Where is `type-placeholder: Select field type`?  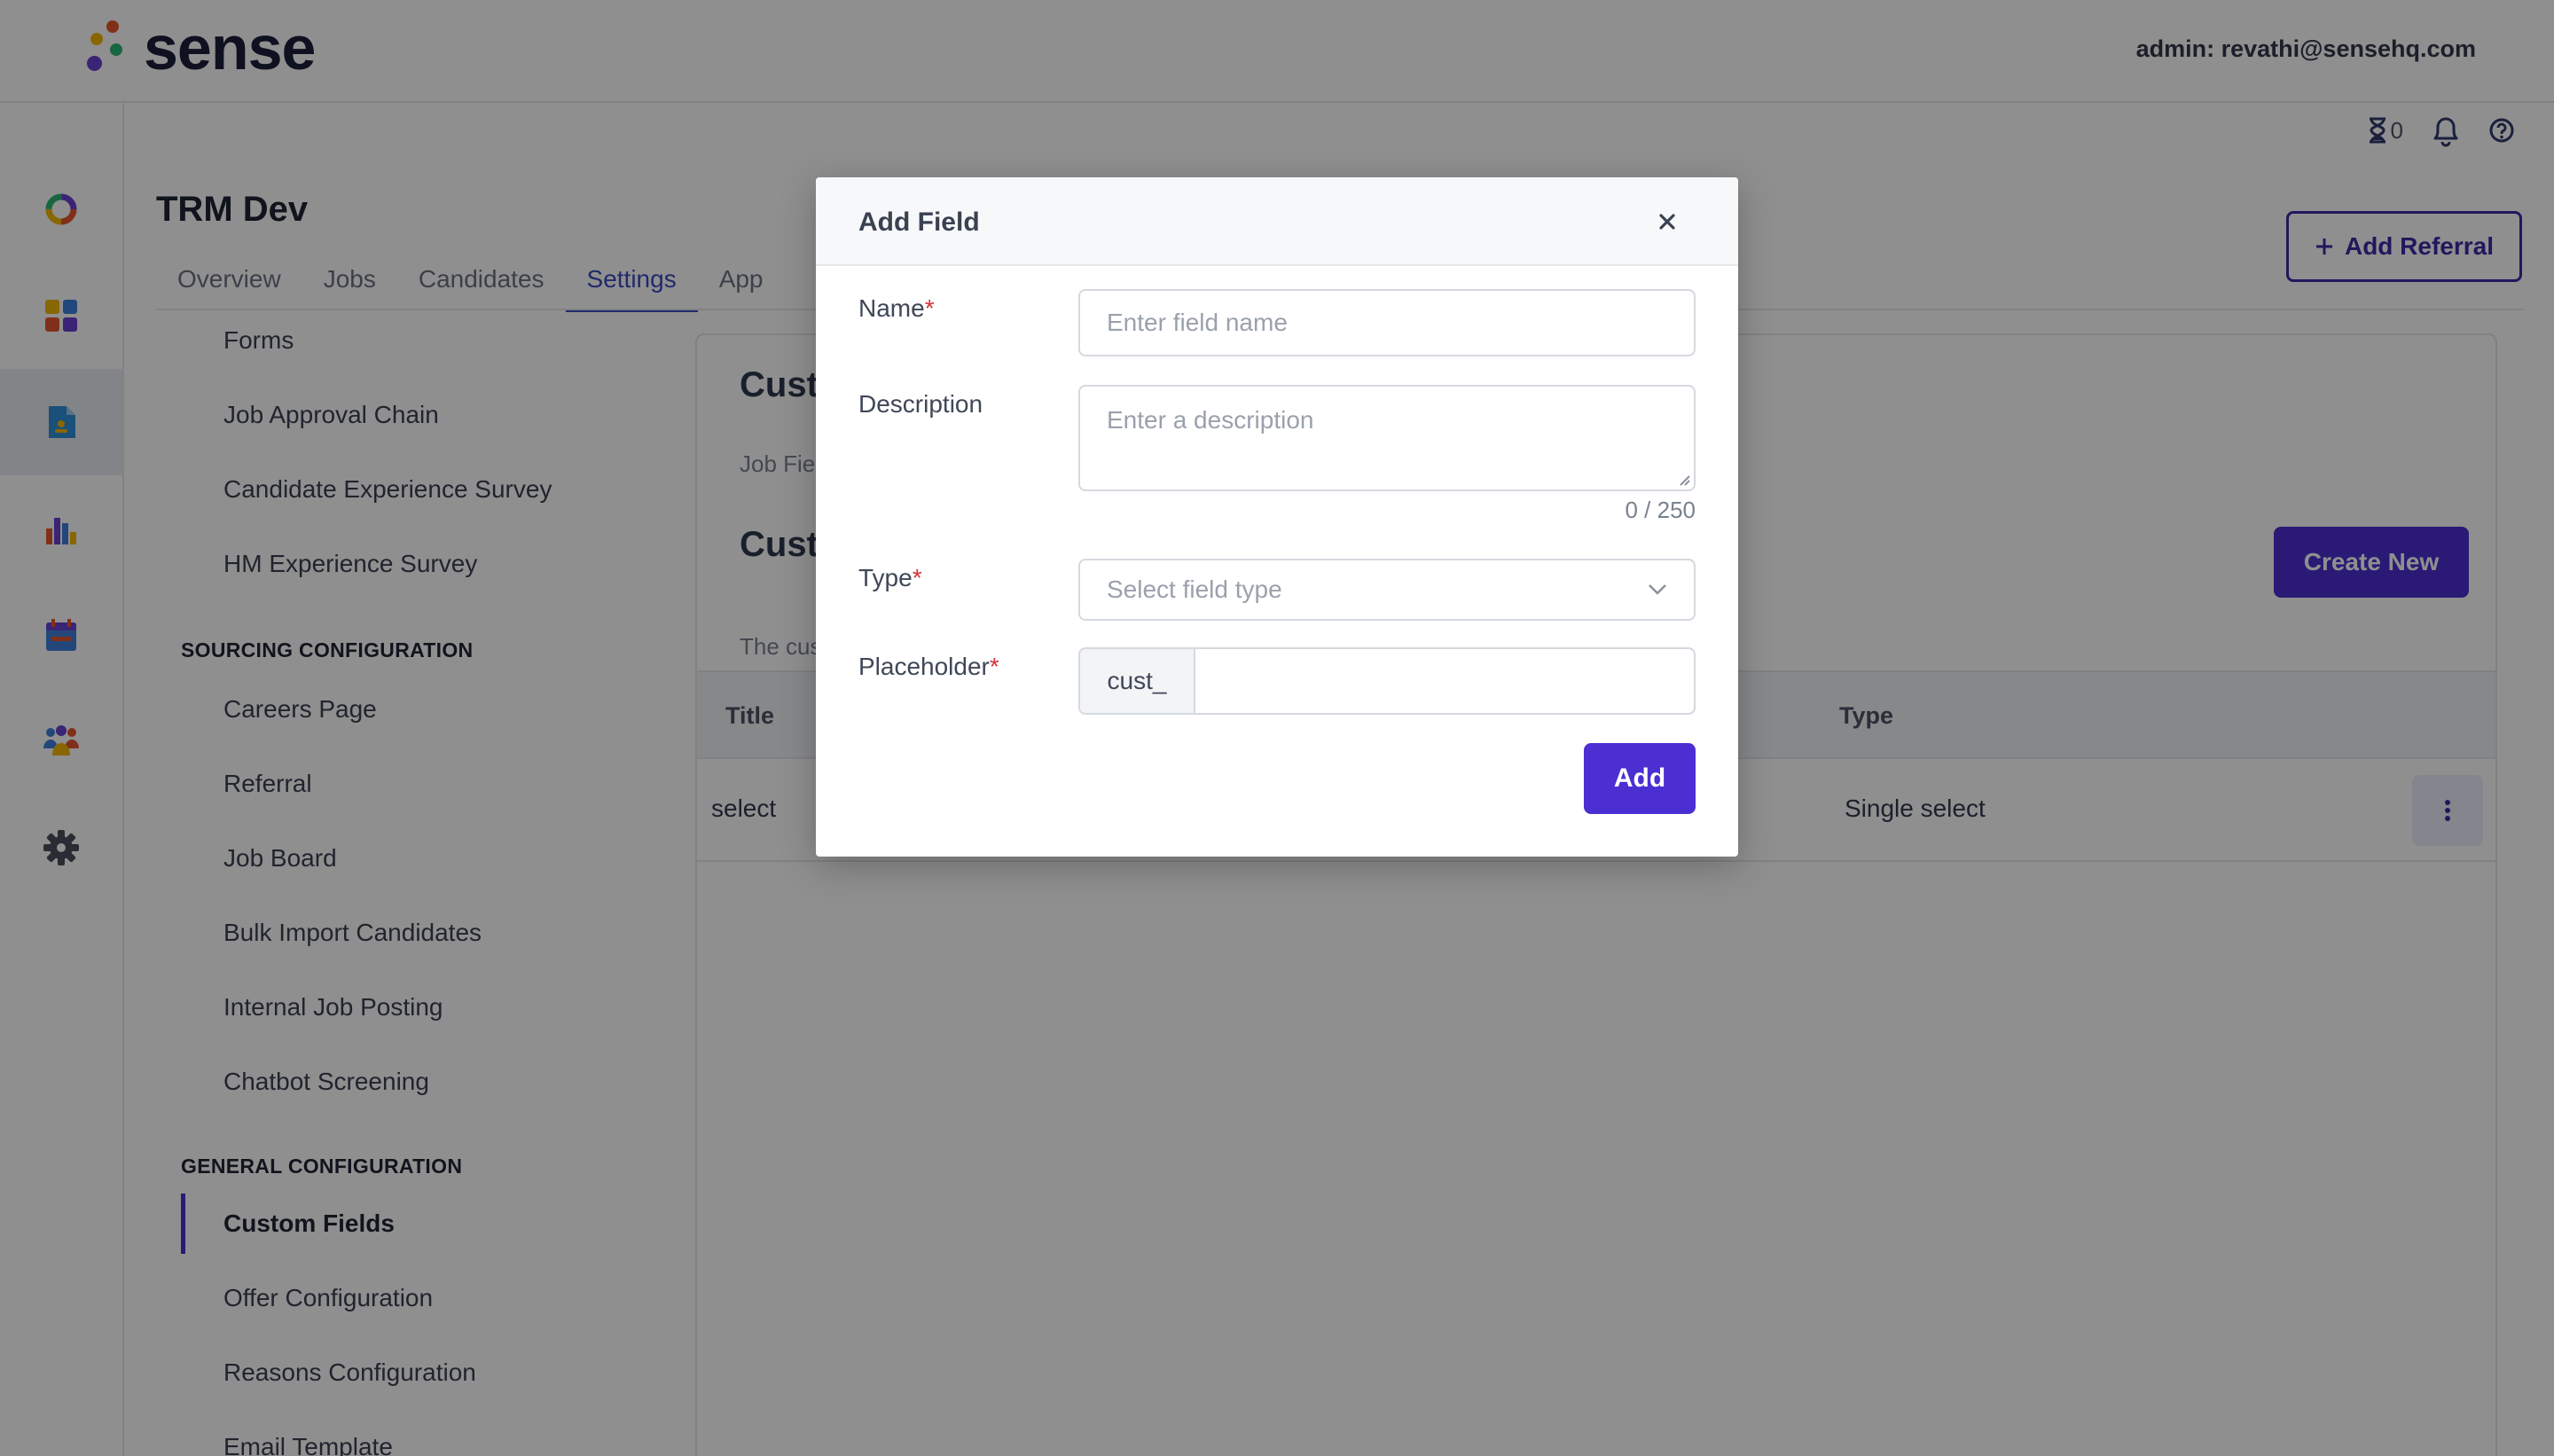 type-placeholder: Select field type is located at coordinates (1194, 589).